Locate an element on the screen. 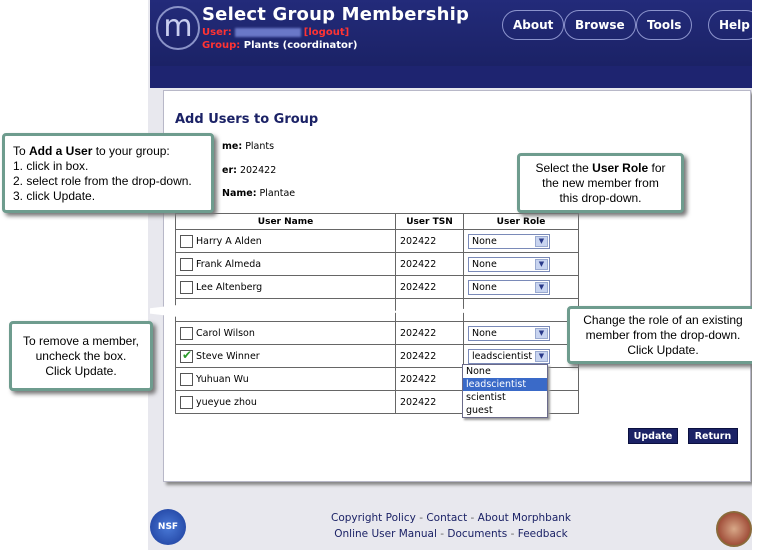  user-name: yueyue zhou is located at coordinates (226, 402).